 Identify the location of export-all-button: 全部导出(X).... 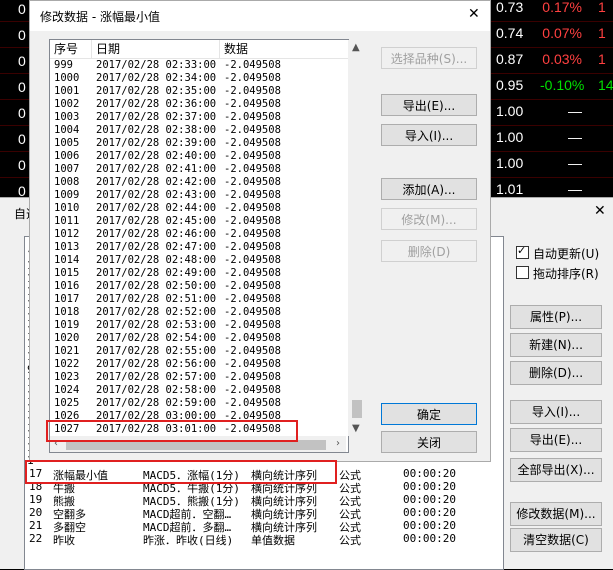
(556, 470).